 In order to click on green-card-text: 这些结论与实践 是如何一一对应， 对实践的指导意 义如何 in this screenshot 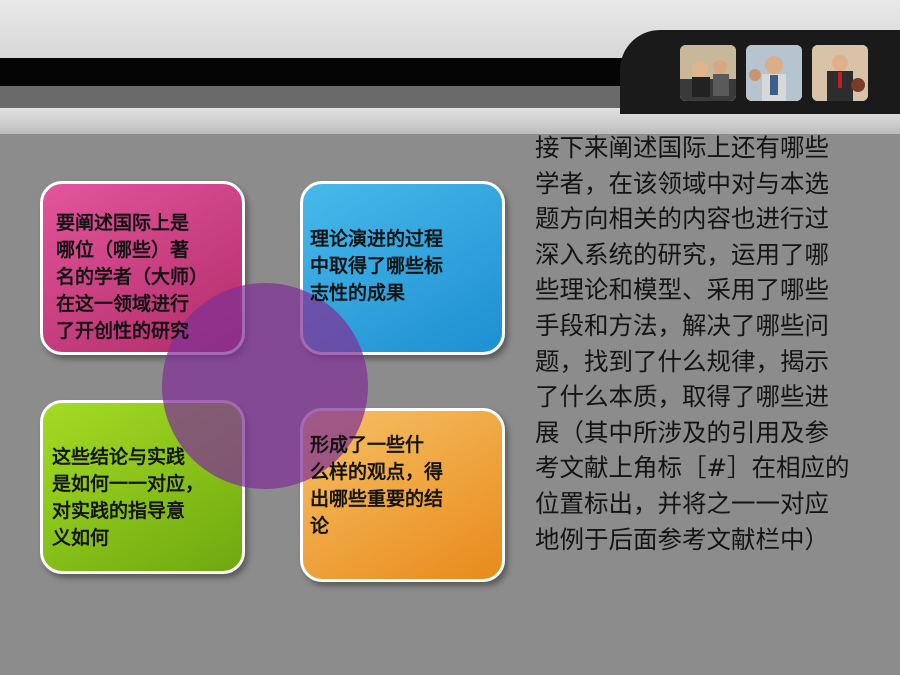, I will do `click(128, 497)`.